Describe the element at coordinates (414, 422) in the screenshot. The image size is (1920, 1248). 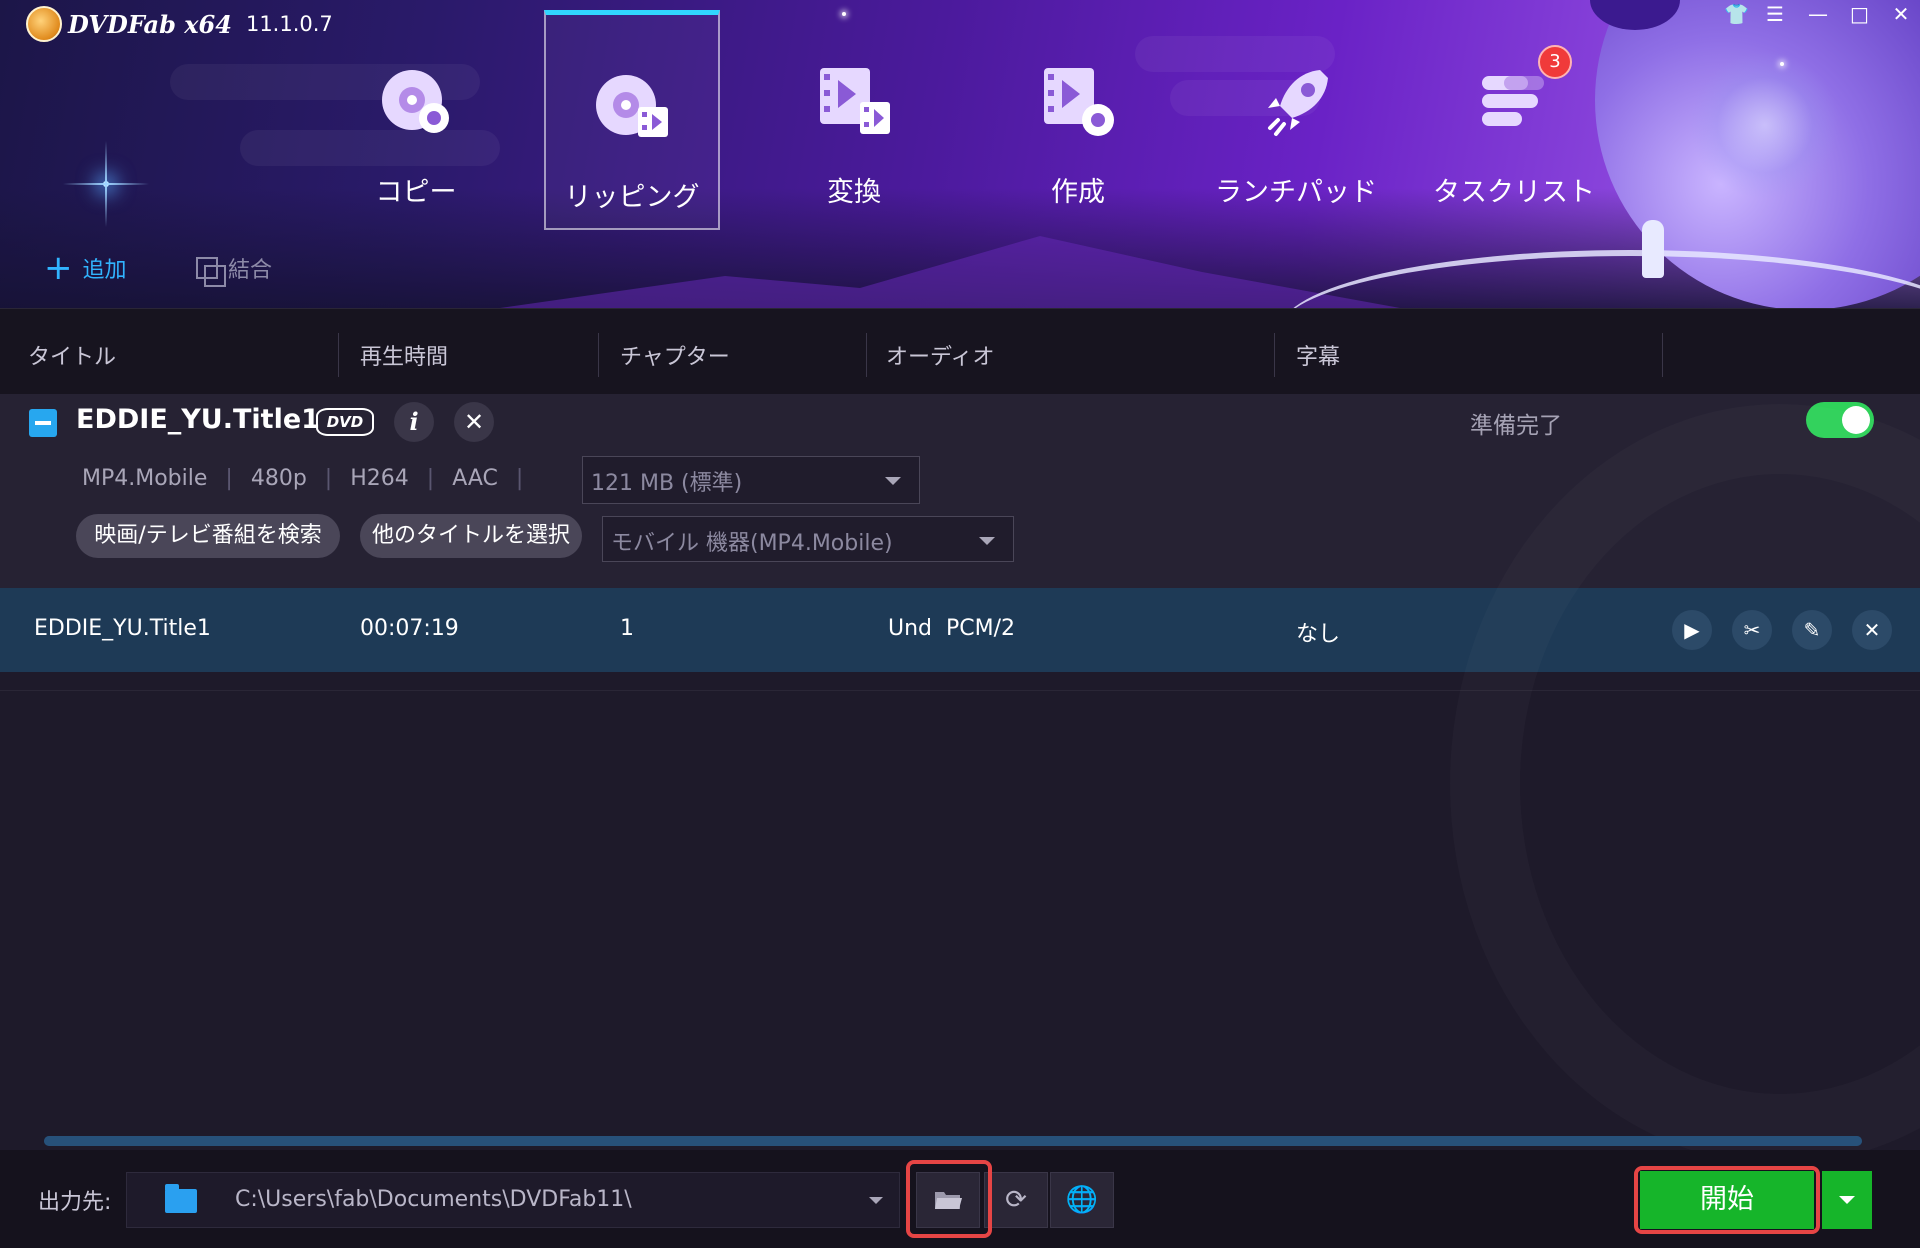
I see `info-button: i` at that location.